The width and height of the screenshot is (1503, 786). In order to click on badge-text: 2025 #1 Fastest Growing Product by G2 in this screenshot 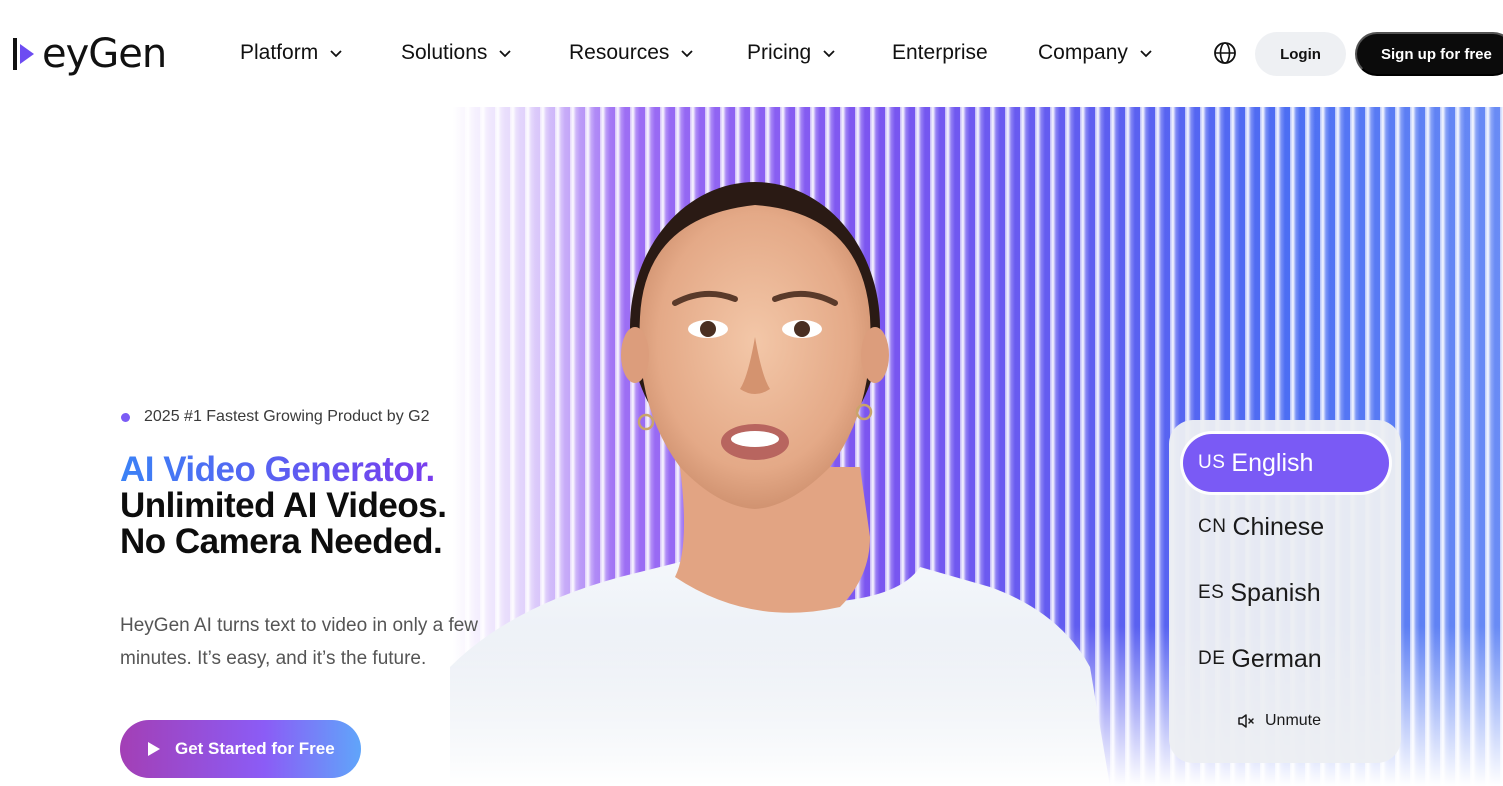, I will do `click(287, 416)`.